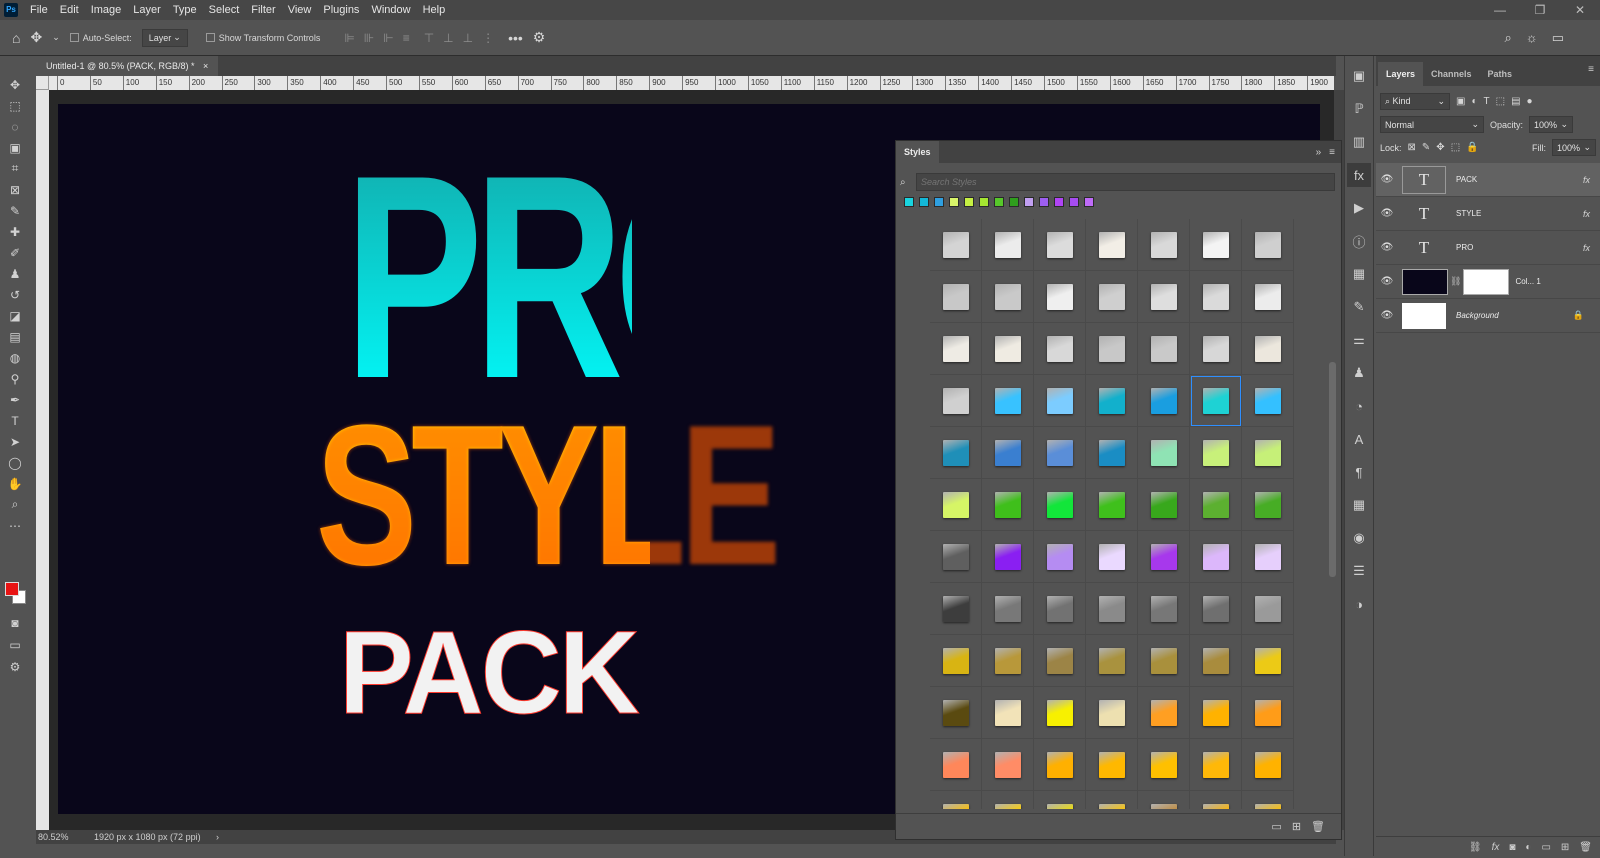 The height and width of the screenshot is (858, 1600). I want to click on close-icon: ×, so click(205, 66).